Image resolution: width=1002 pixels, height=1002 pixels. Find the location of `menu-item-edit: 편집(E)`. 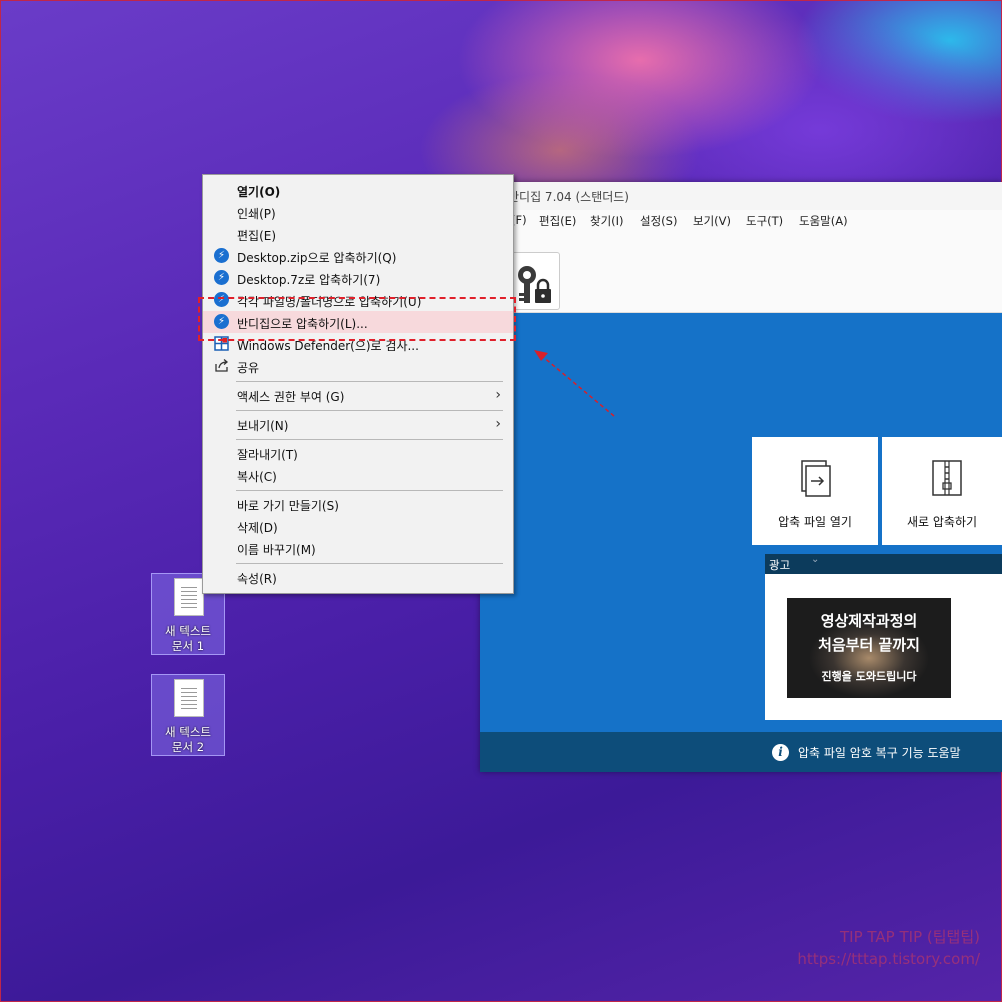

menu-item-edit: 편집(E) is located at coordinates (358, 234).